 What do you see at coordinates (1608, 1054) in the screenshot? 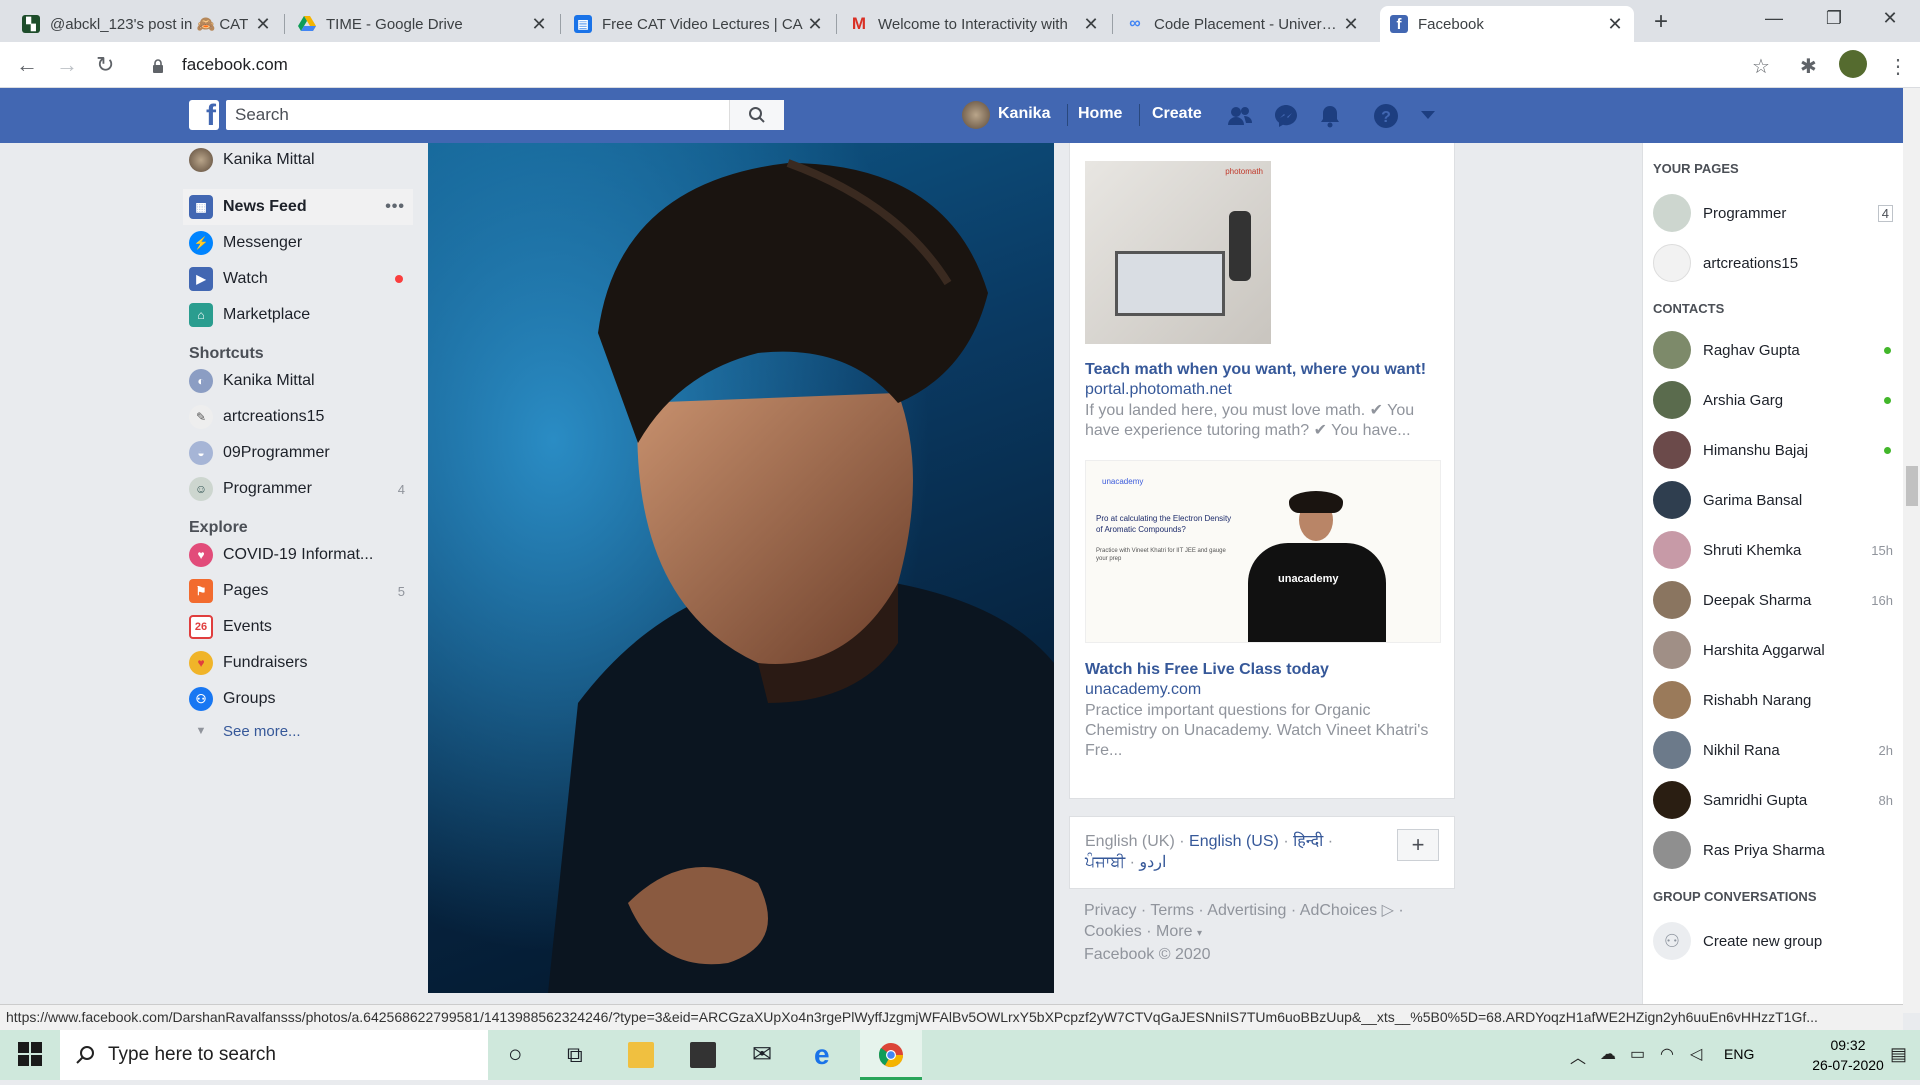
I see `network-icon: ☁` at bounding box center [1608, 1054].